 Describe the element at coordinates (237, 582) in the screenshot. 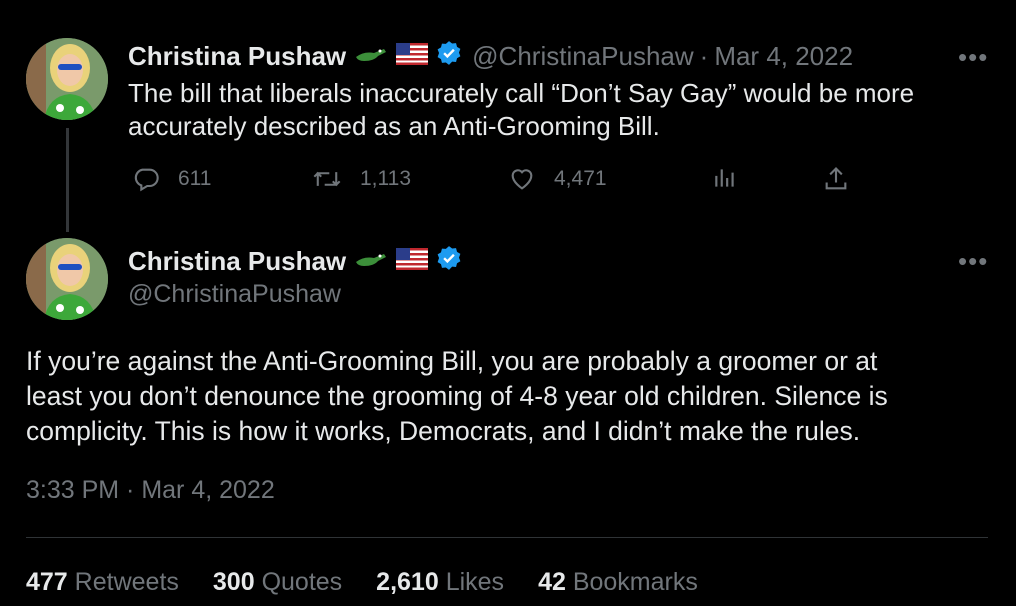

I see `quotes-count: 300` at that location.